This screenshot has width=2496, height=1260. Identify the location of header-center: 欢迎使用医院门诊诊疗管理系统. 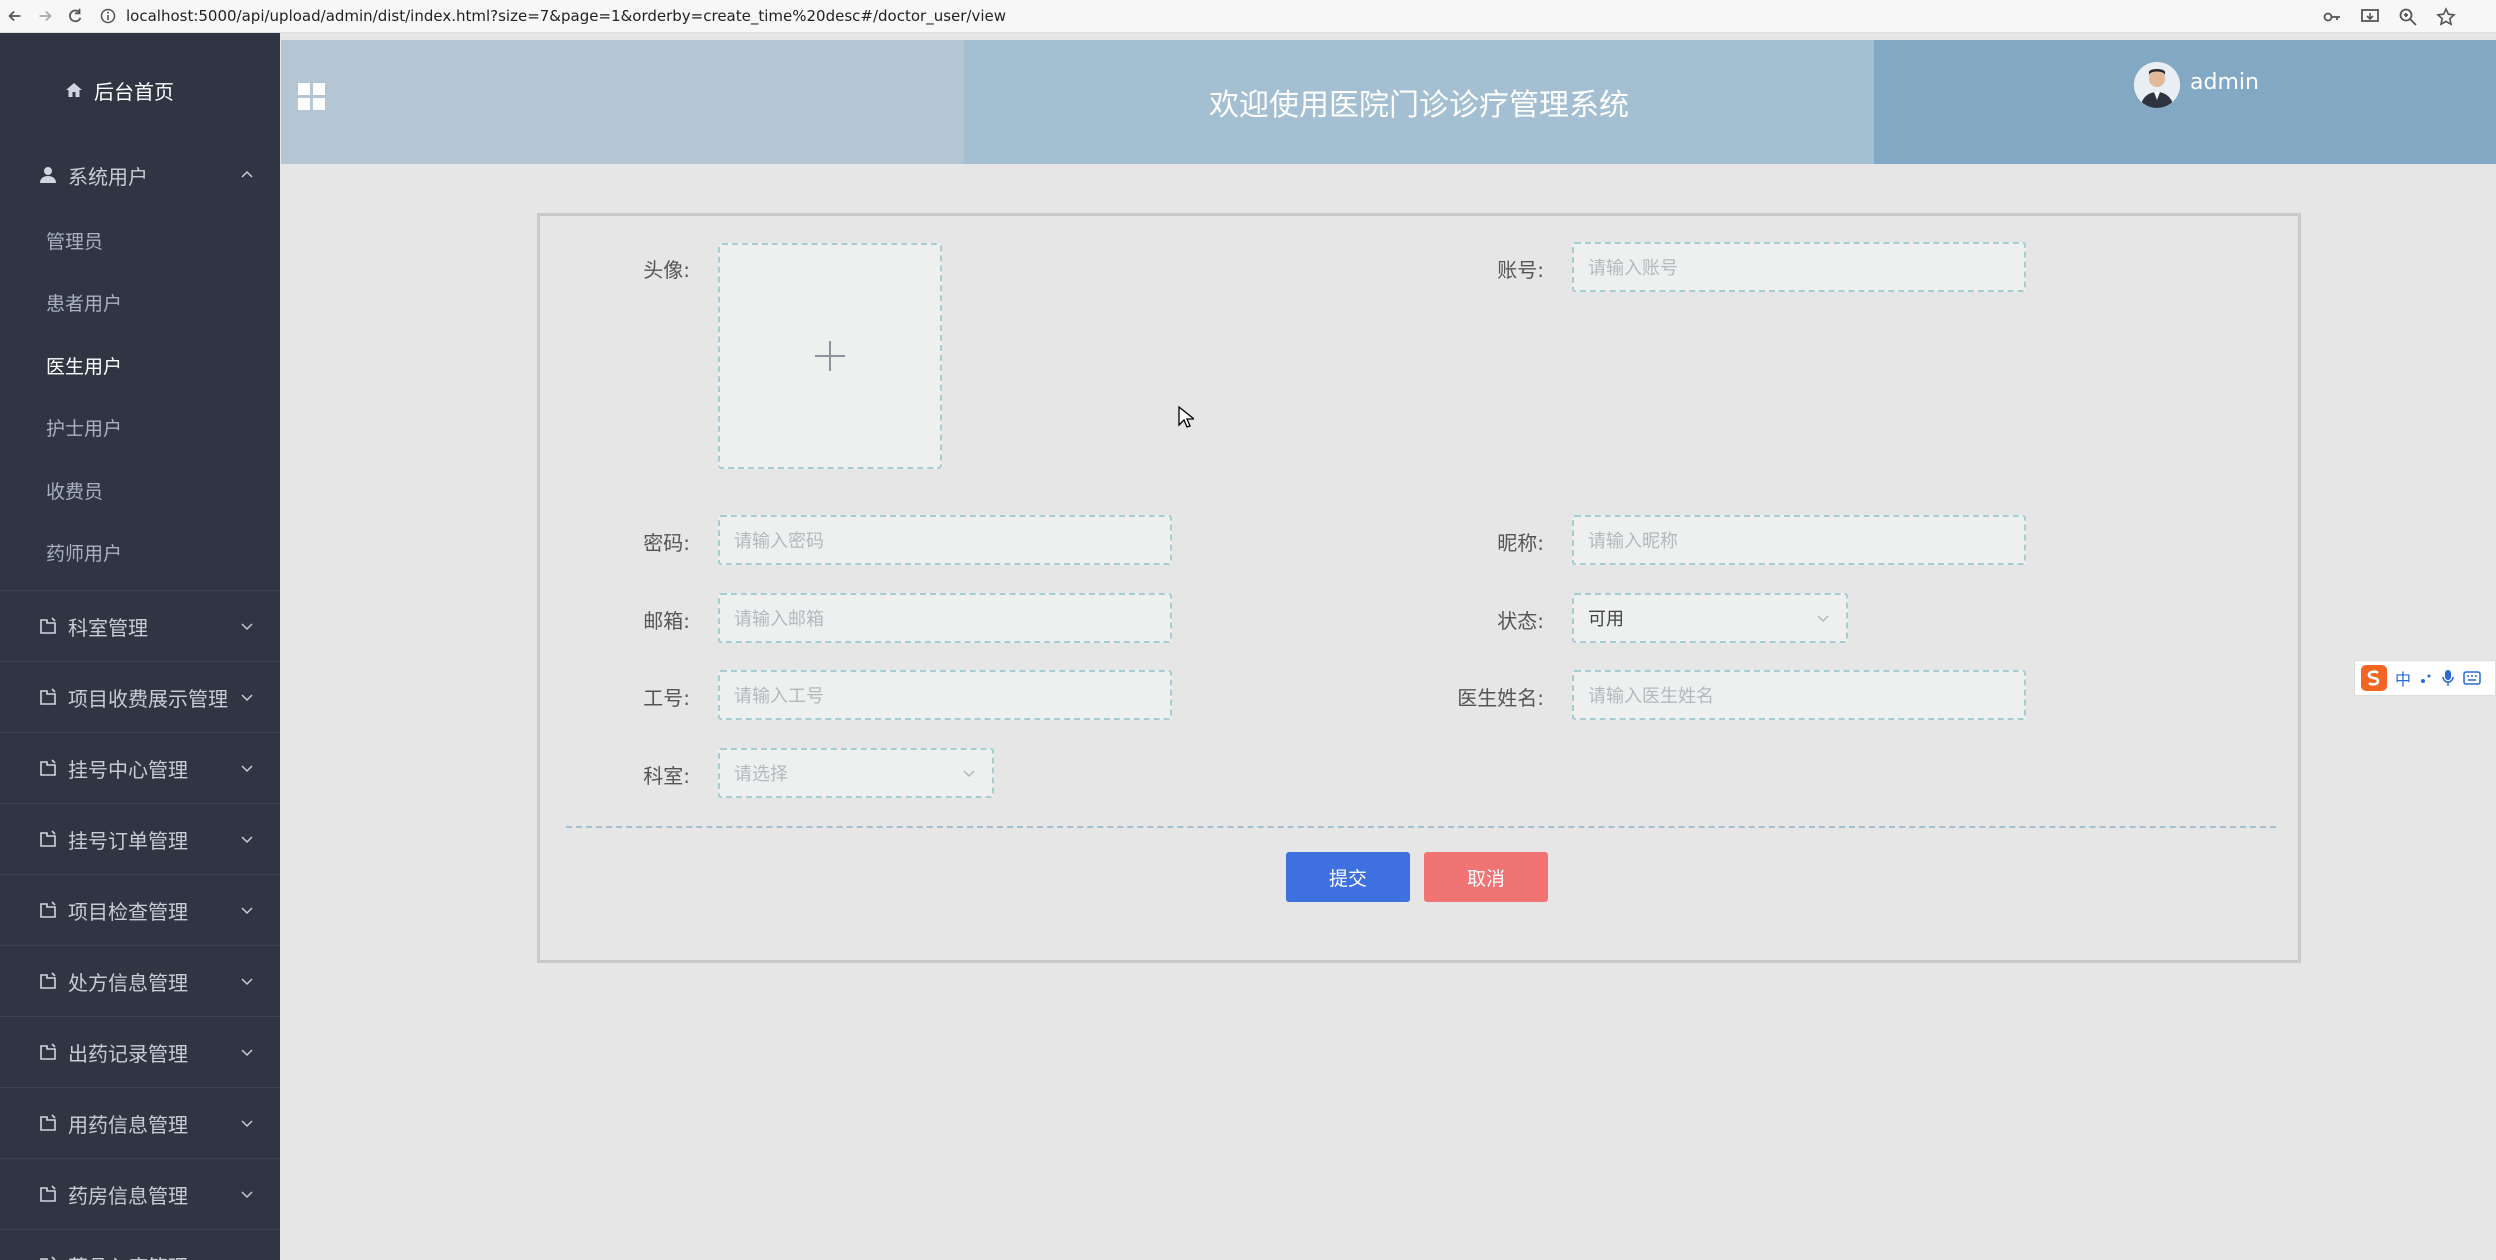
(1419, 102).